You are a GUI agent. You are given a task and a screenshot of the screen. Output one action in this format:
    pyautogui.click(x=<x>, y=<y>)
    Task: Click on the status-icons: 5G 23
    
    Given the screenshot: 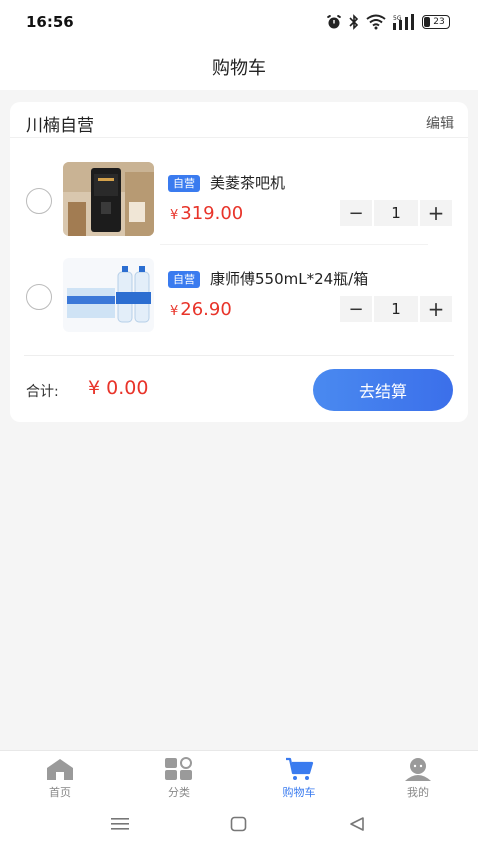 What is the action you would take?
    pyautogui.click(x=388, y=22)
    